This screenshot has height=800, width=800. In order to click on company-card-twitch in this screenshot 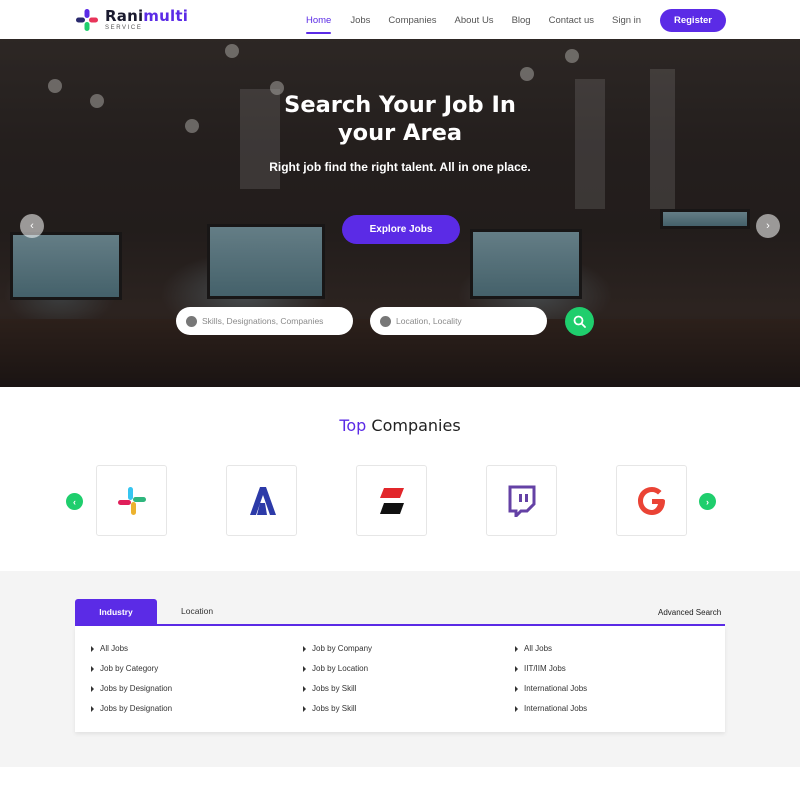, I will do `click(521, 500)`.